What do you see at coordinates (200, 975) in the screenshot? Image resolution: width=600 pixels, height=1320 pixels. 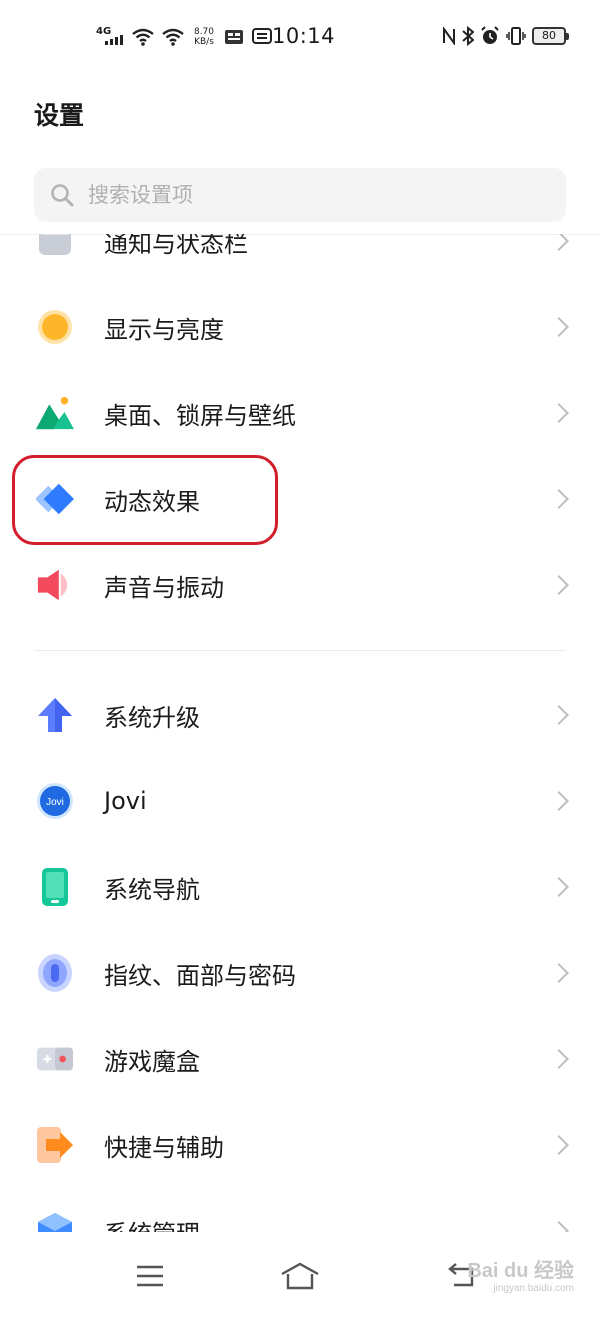 I see `item-label: 指纹、面部与密码` at bounding box center [200, 975].